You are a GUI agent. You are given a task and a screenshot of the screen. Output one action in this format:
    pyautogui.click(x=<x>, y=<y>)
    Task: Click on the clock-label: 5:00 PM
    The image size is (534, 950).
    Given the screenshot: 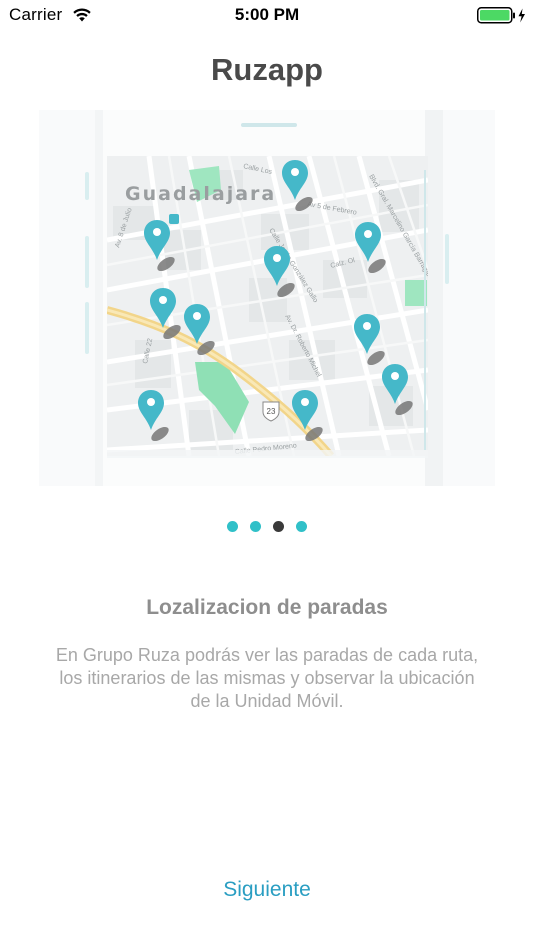 What is the action you would take?
    pyautogui.click(x=267, y=14)
    